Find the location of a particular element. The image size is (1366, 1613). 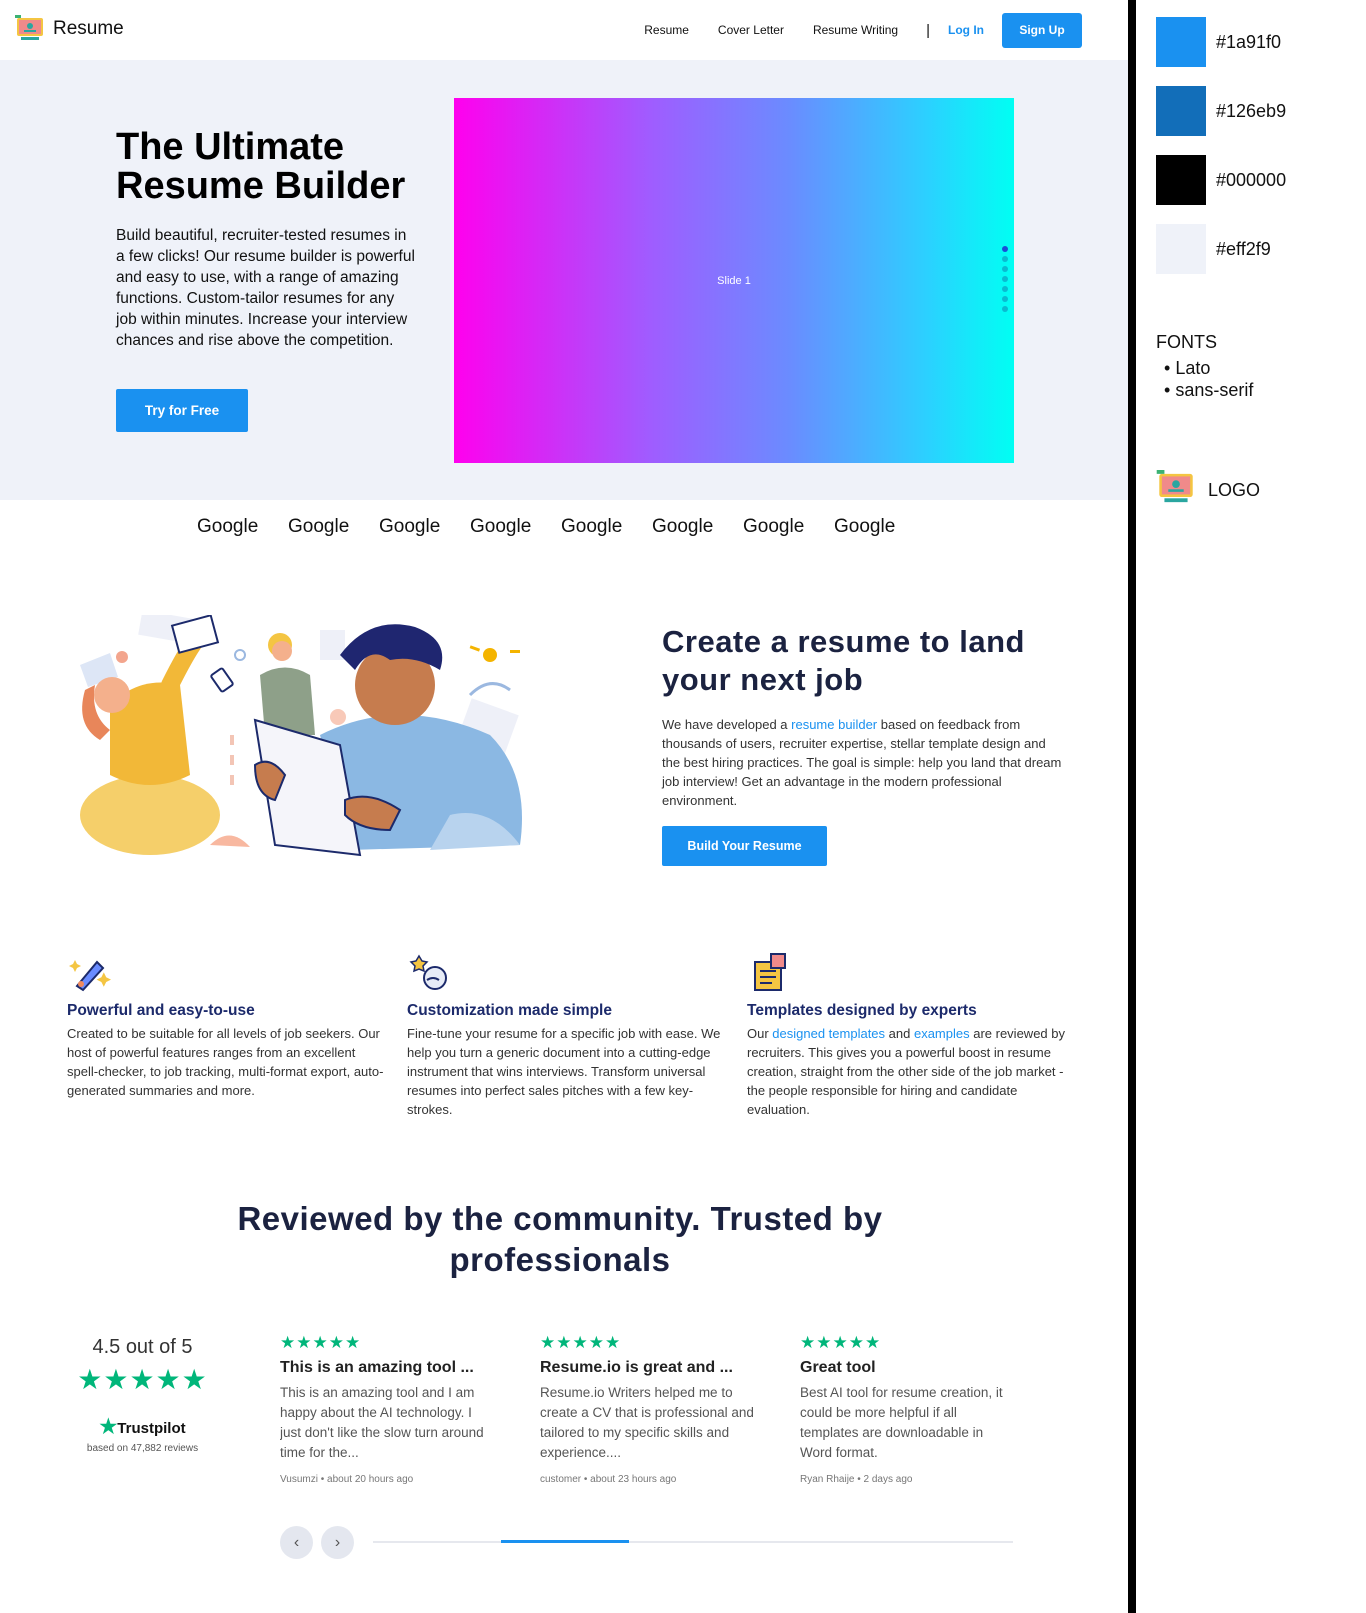

nav-resume: Resume is located at coordinates (666, 30).